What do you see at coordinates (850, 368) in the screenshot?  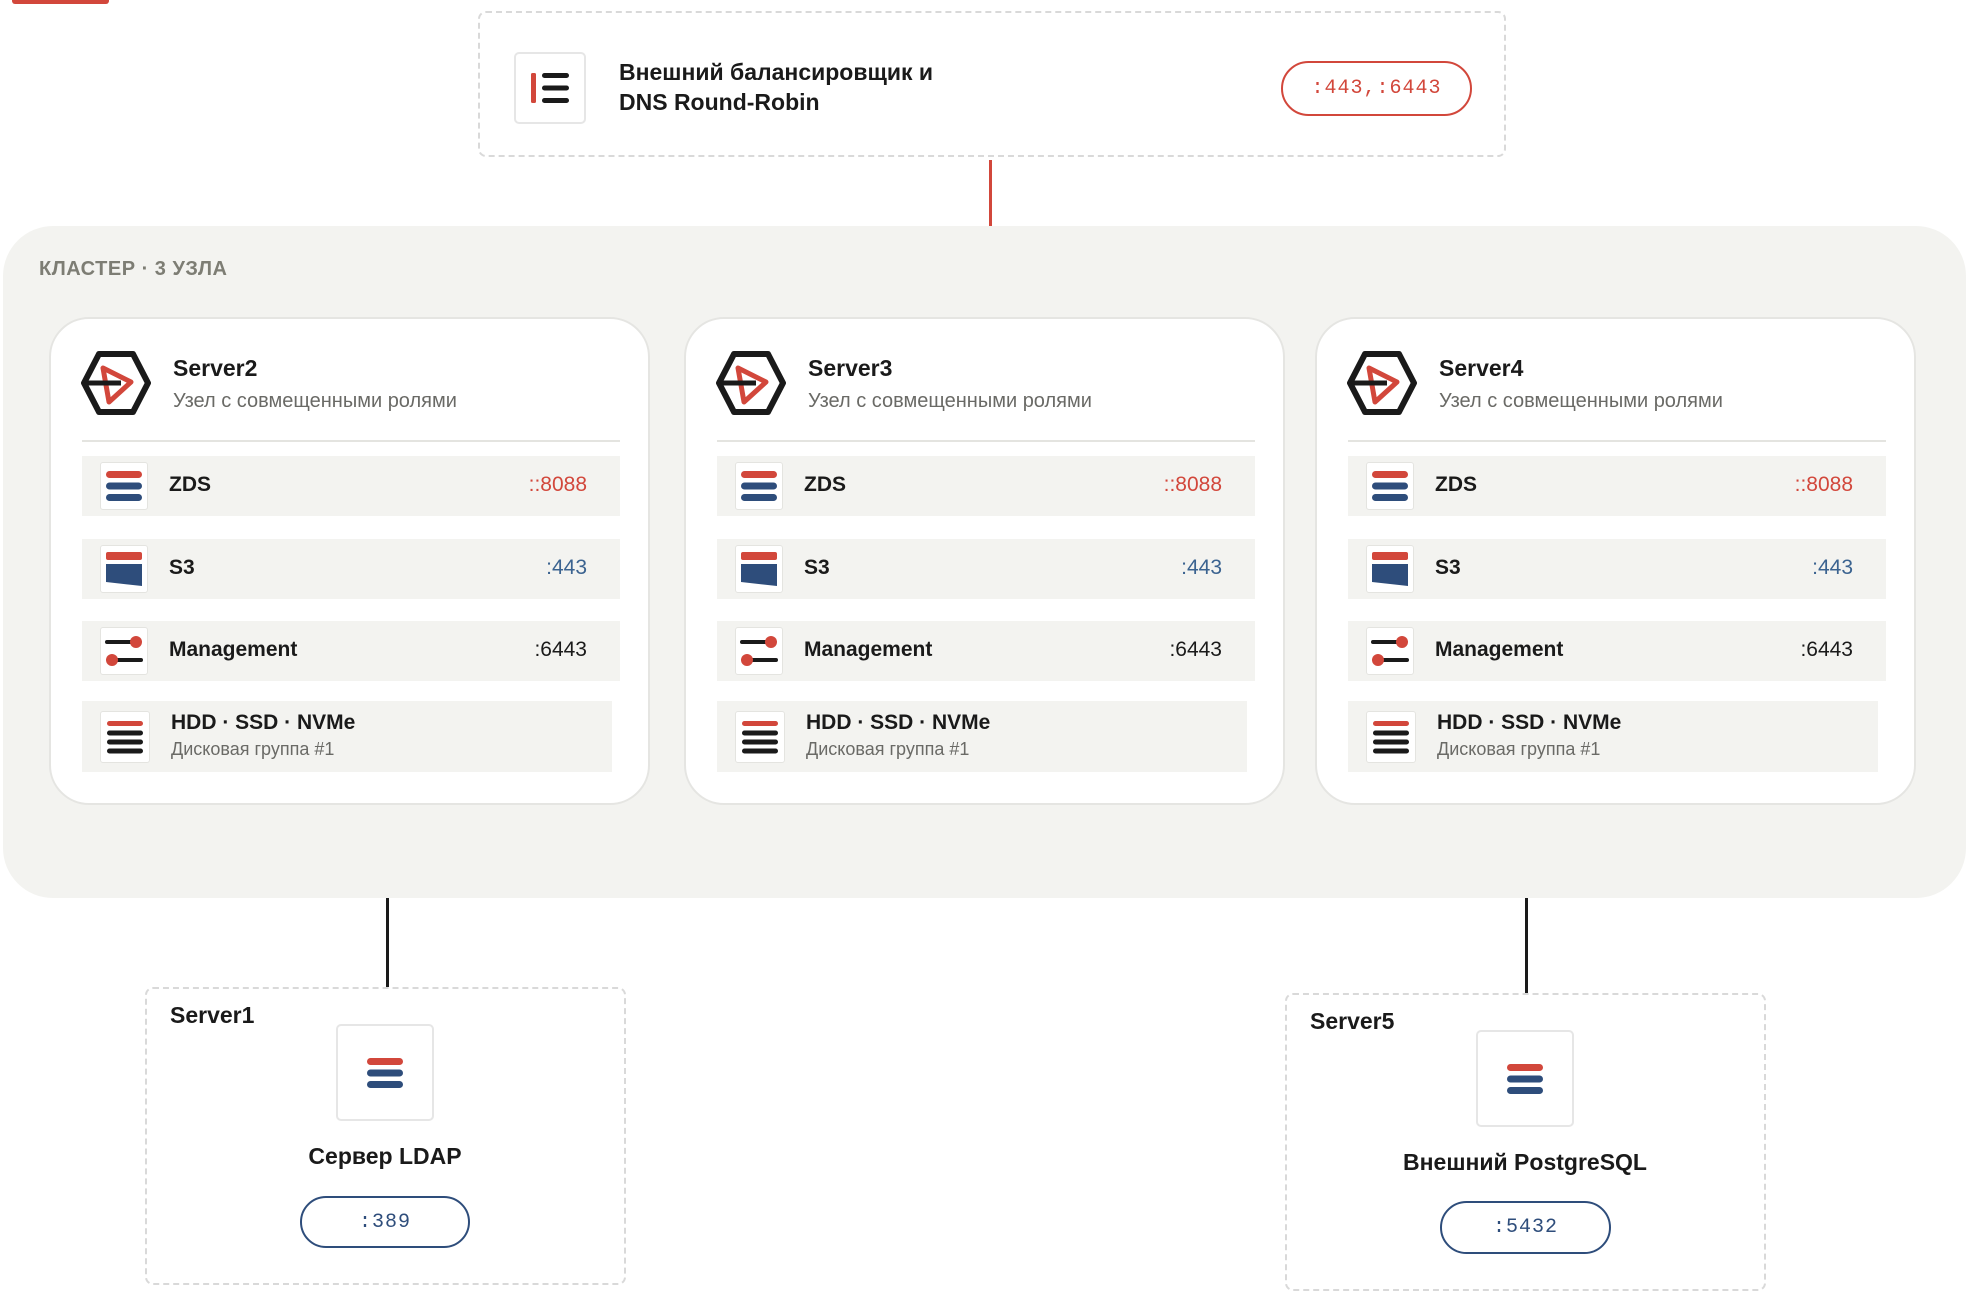 I see `node-name: Server3` at bounding box center [850, 368].